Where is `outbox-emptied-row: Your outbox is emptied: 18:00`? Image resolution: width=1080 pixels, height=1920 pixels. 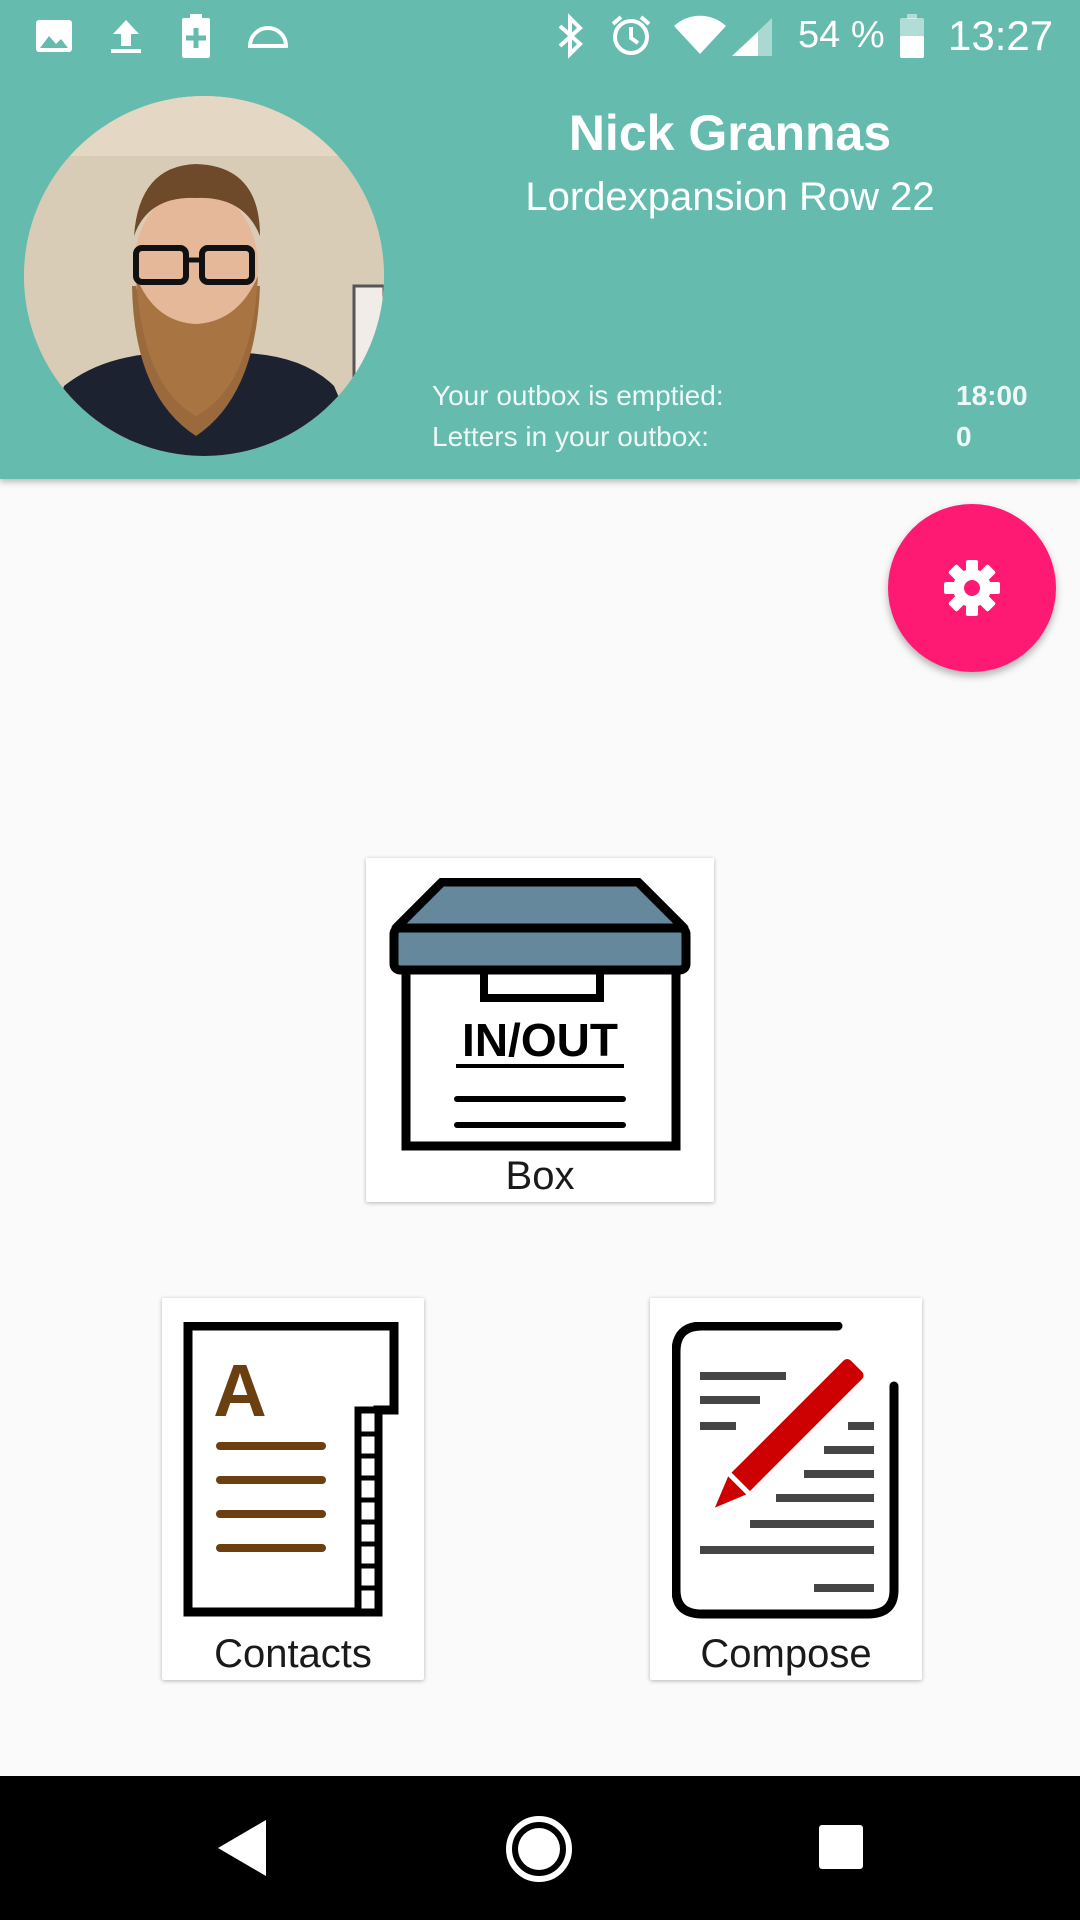 outbox-emptied-row: Your outbox is emptied: 18:00 is located at coordinates (732, 400).